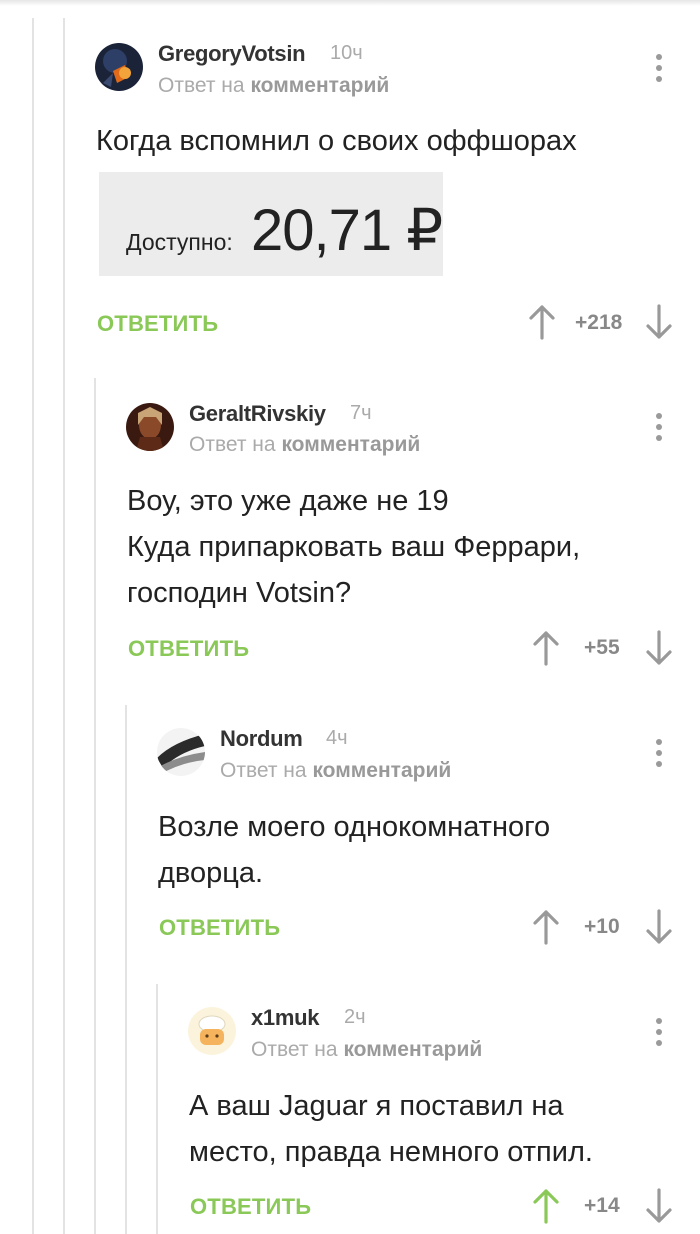 The height and width of the screenshot is (1234, 700). What do you see at coordinates (361, 413) in the screenshot?
I see `timestamp: 7ч` at bounding box center [361, 413].